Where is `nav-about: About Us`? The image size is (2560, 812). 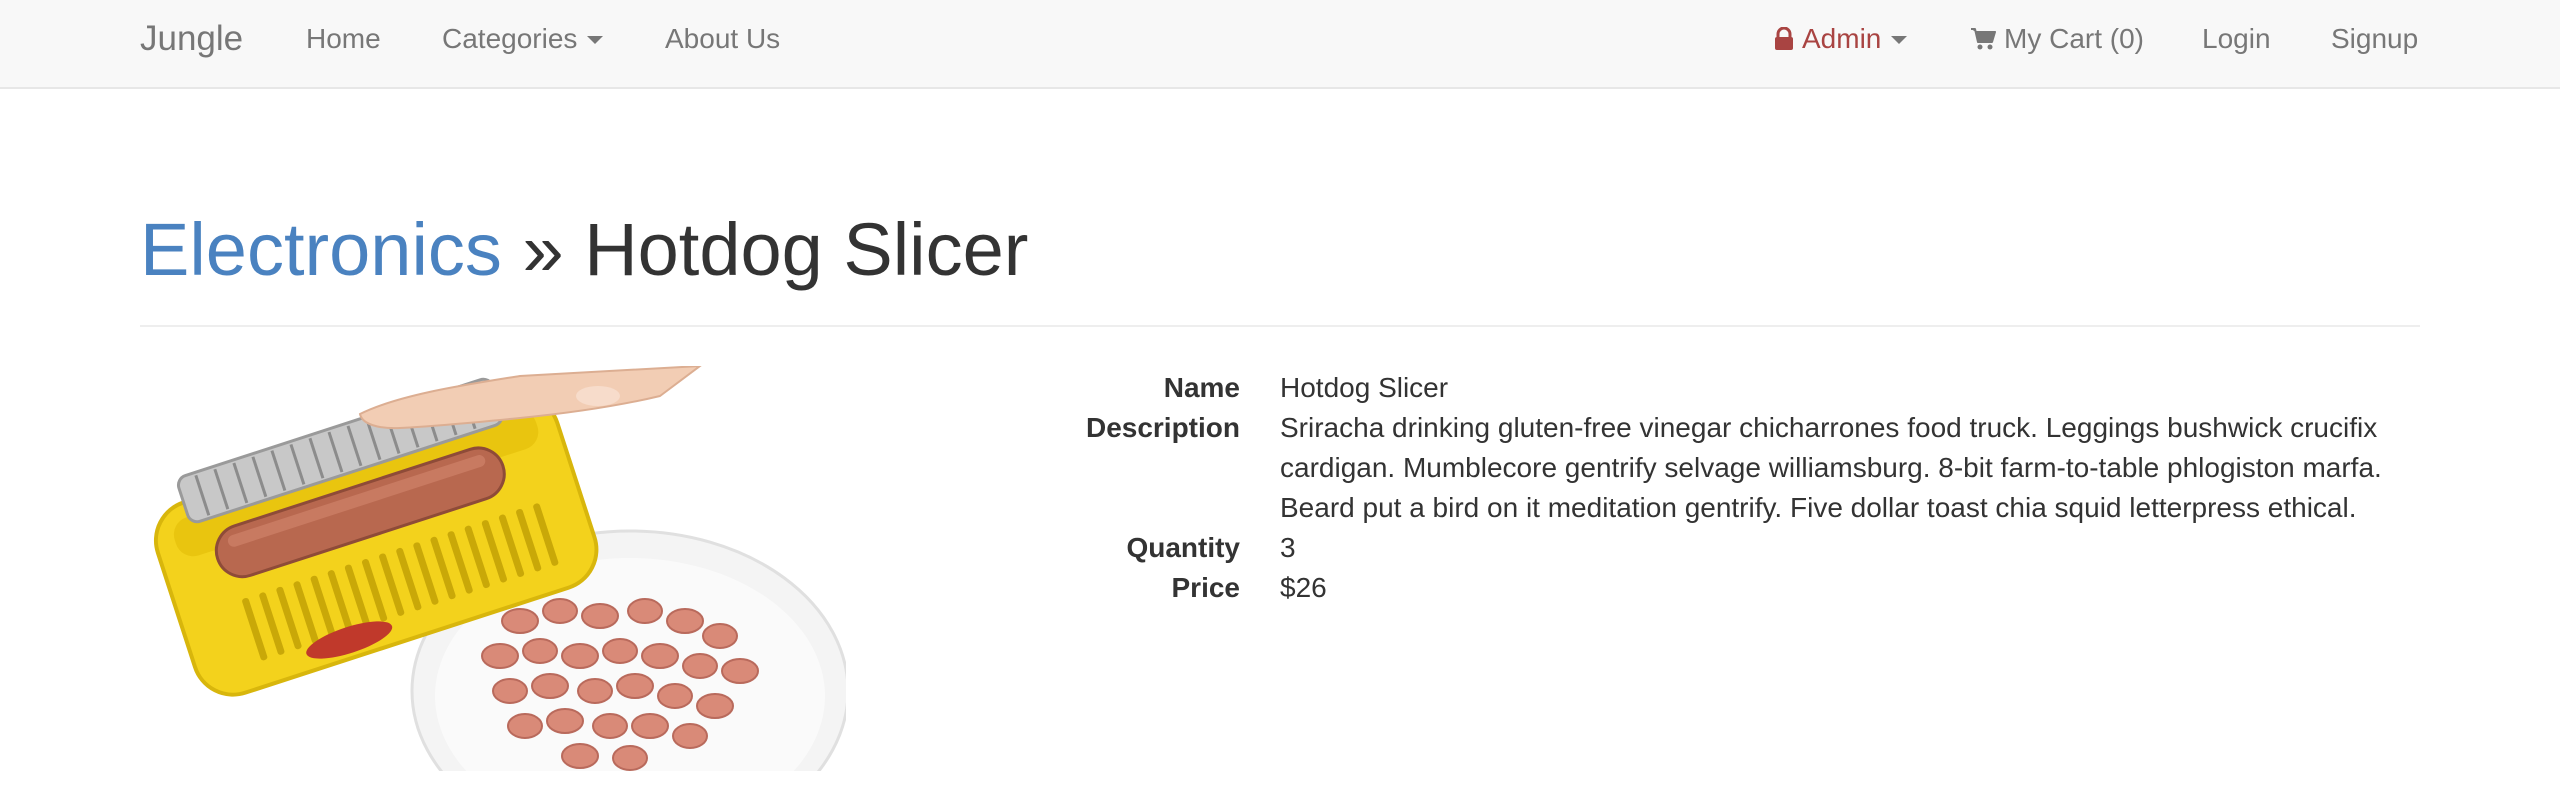 nav-about: About Us is located at coordinates (722, 39).